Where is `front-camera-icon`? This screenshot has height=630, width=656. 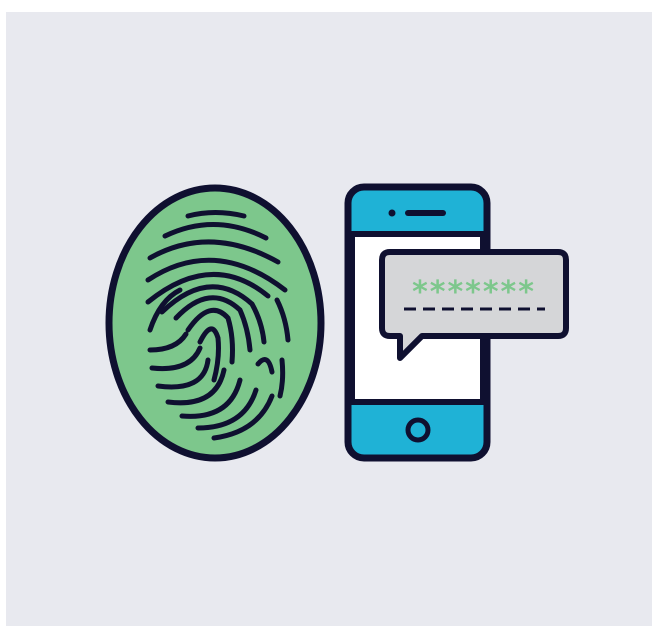
front-camera-icon is located at coordinates (392, 213).